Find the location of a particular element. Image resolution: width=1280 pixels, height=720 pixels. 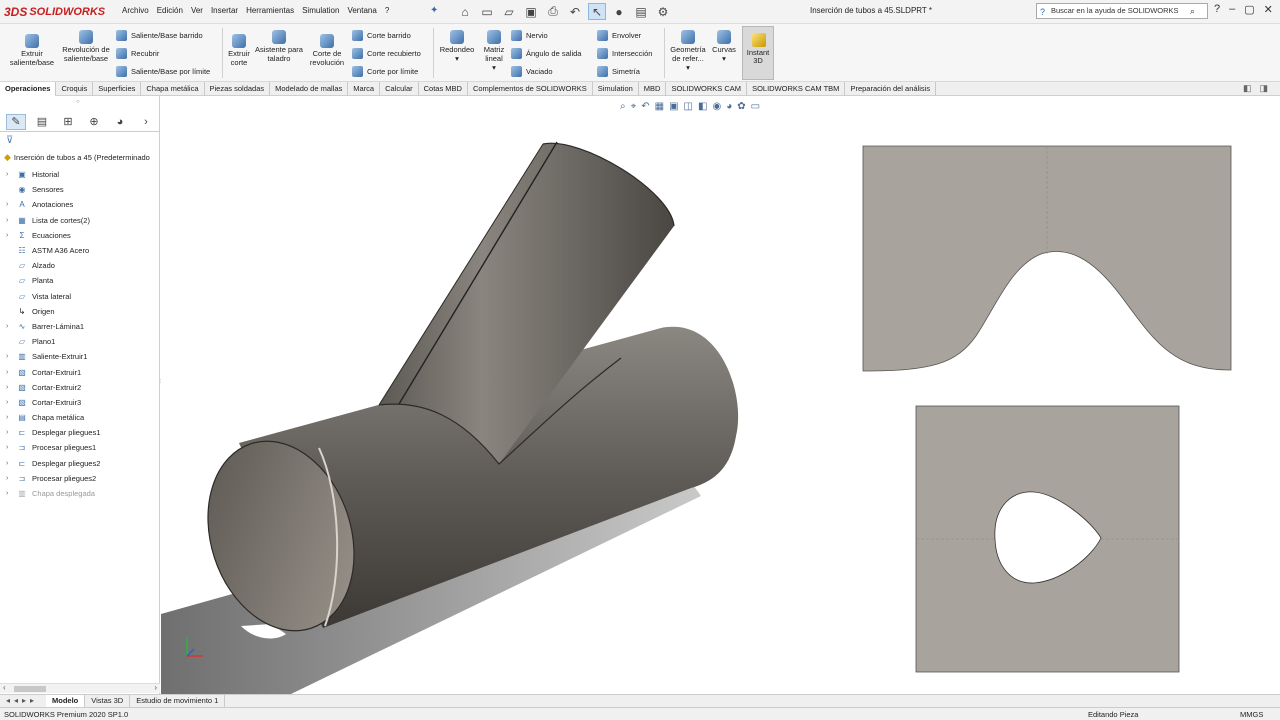

tree-item-desplegar-pliegues2: › ⊏ Desplegar pliegues2 is located at coordinates (53, 463).